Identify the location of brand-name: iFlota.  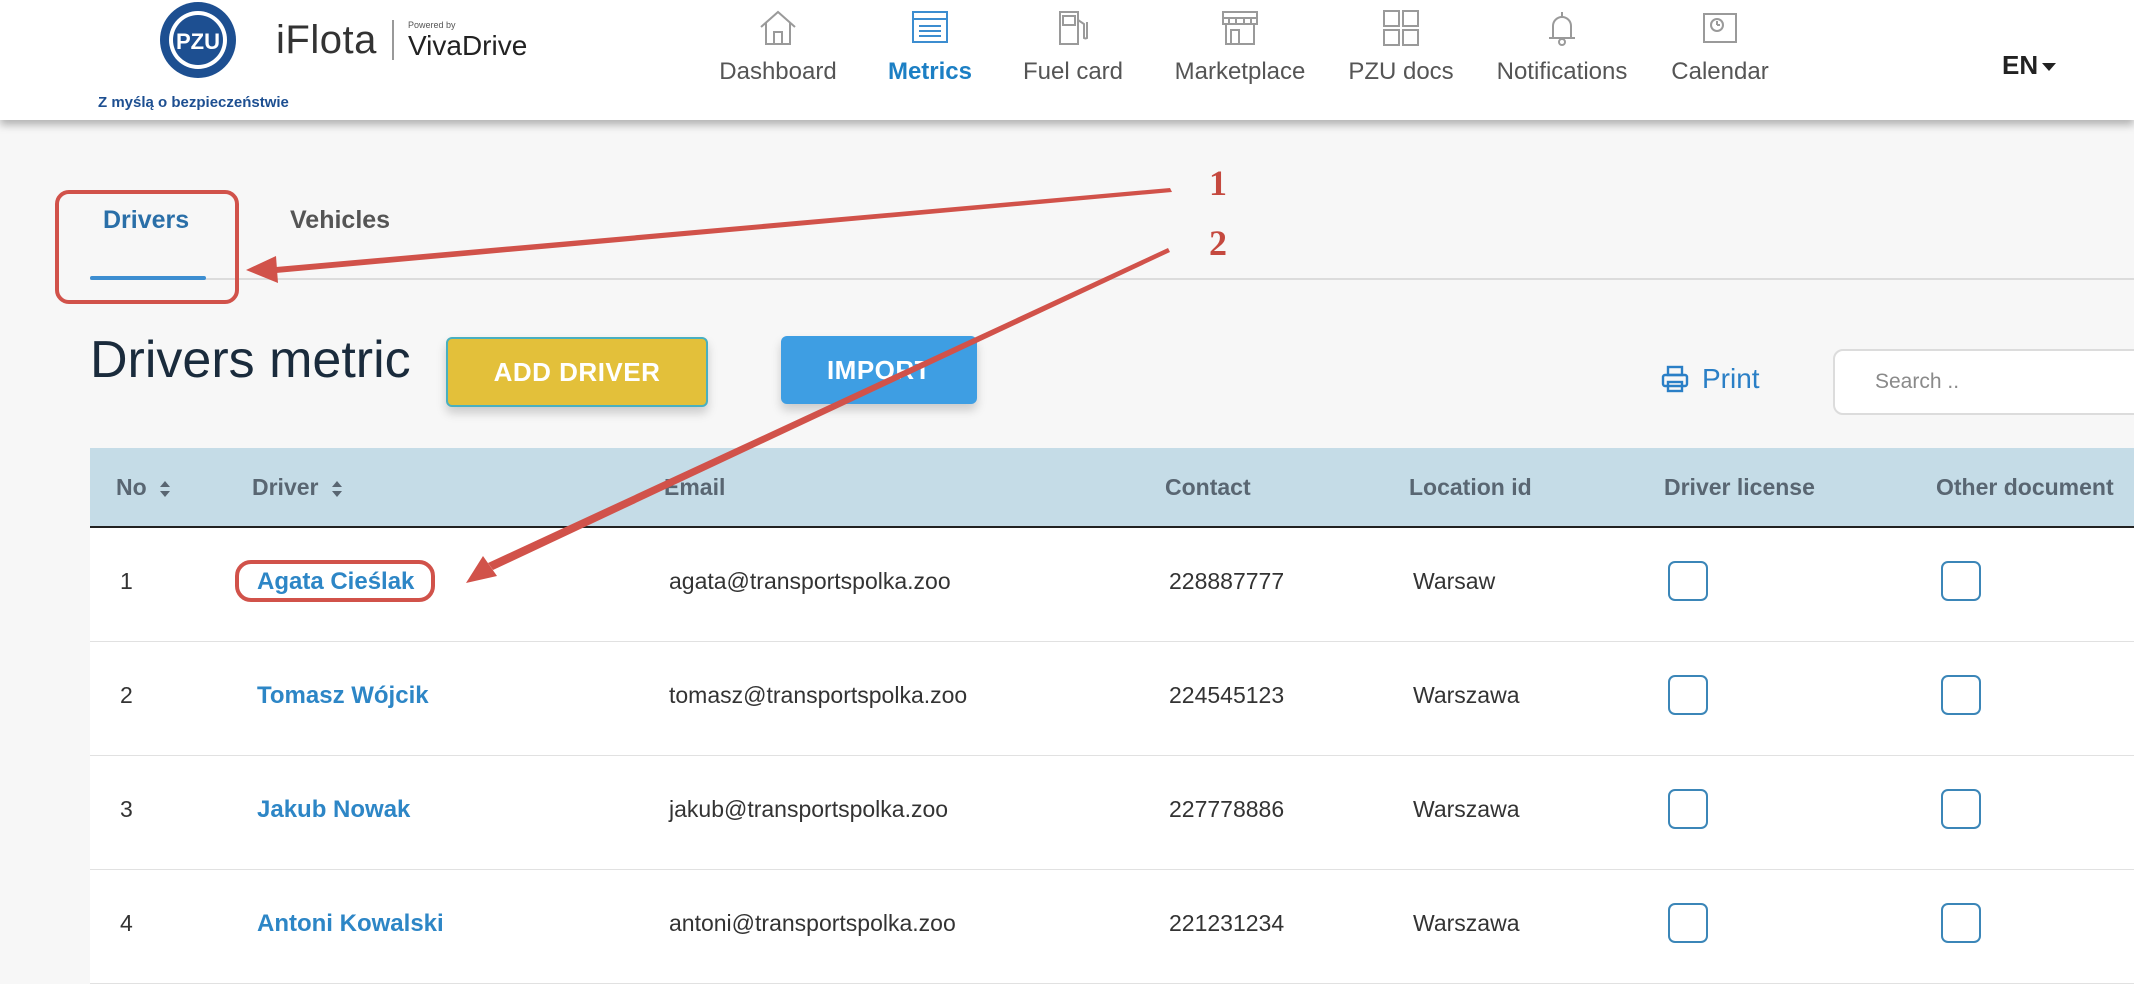
(326, 40).